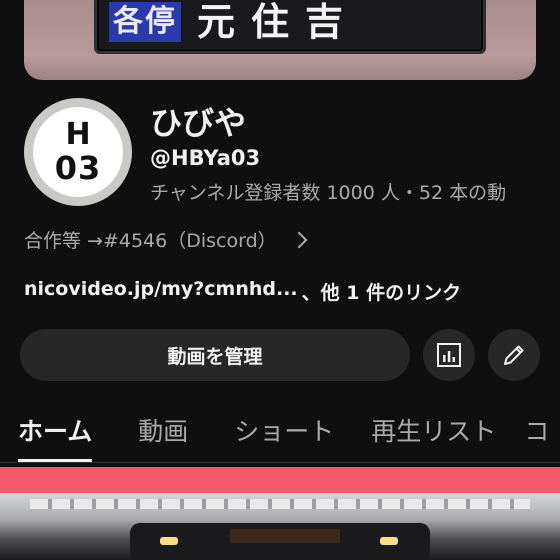  I want to click on analytics-icon, so click(449, 355).